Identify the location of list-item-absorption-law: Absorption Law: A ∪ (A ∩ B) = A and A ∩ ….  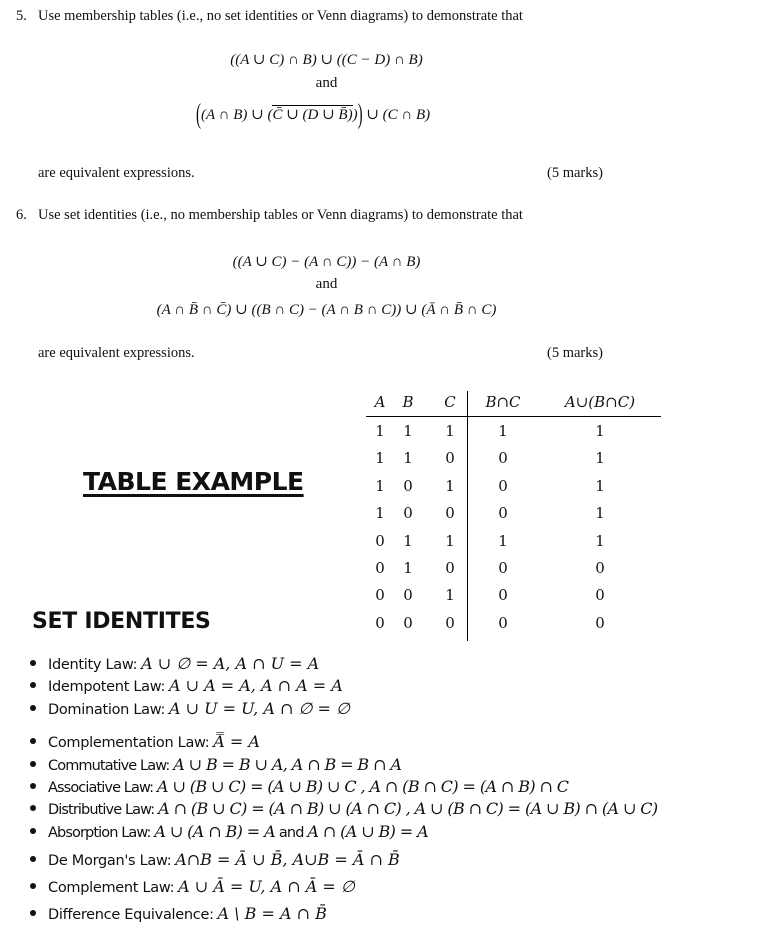
(229, 832).